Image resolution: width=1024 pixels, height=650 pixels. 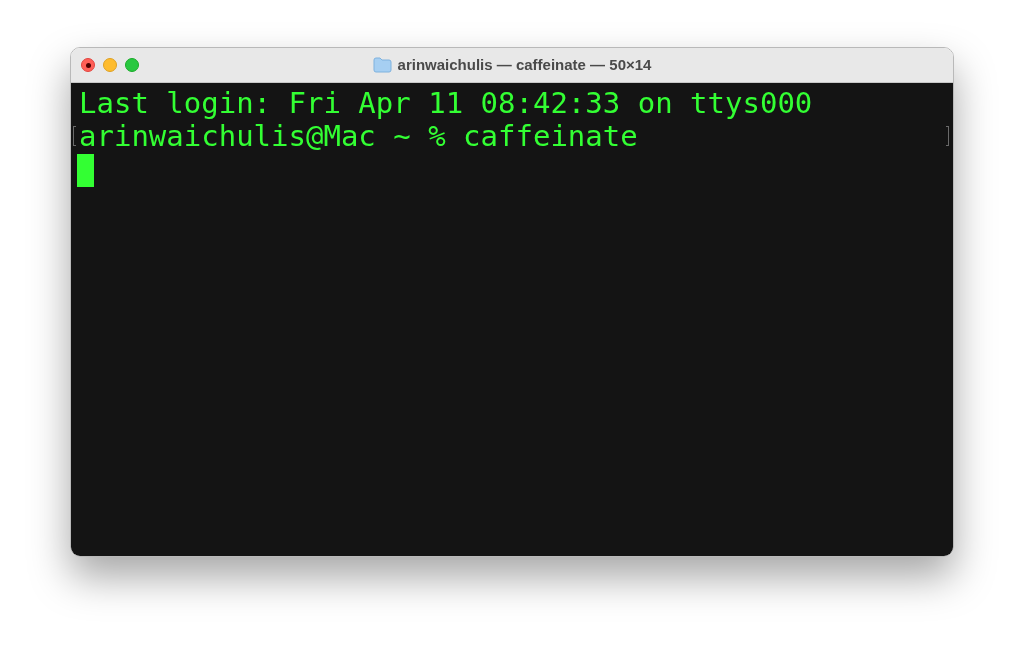 I want to click on minimize-button, so click(x=110, y=65).